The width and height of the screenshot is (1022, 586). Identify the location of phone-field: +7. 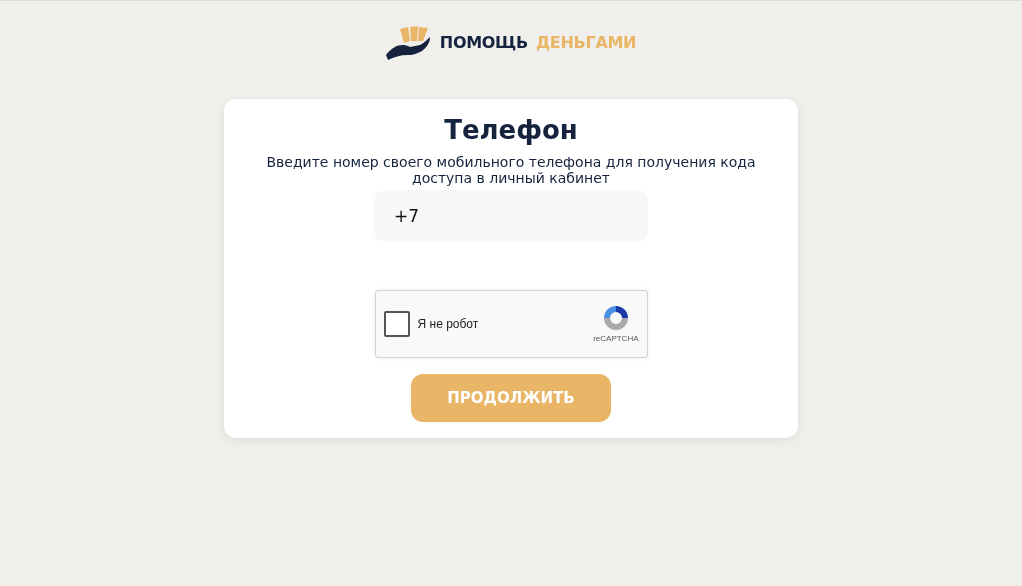
(511, 216).